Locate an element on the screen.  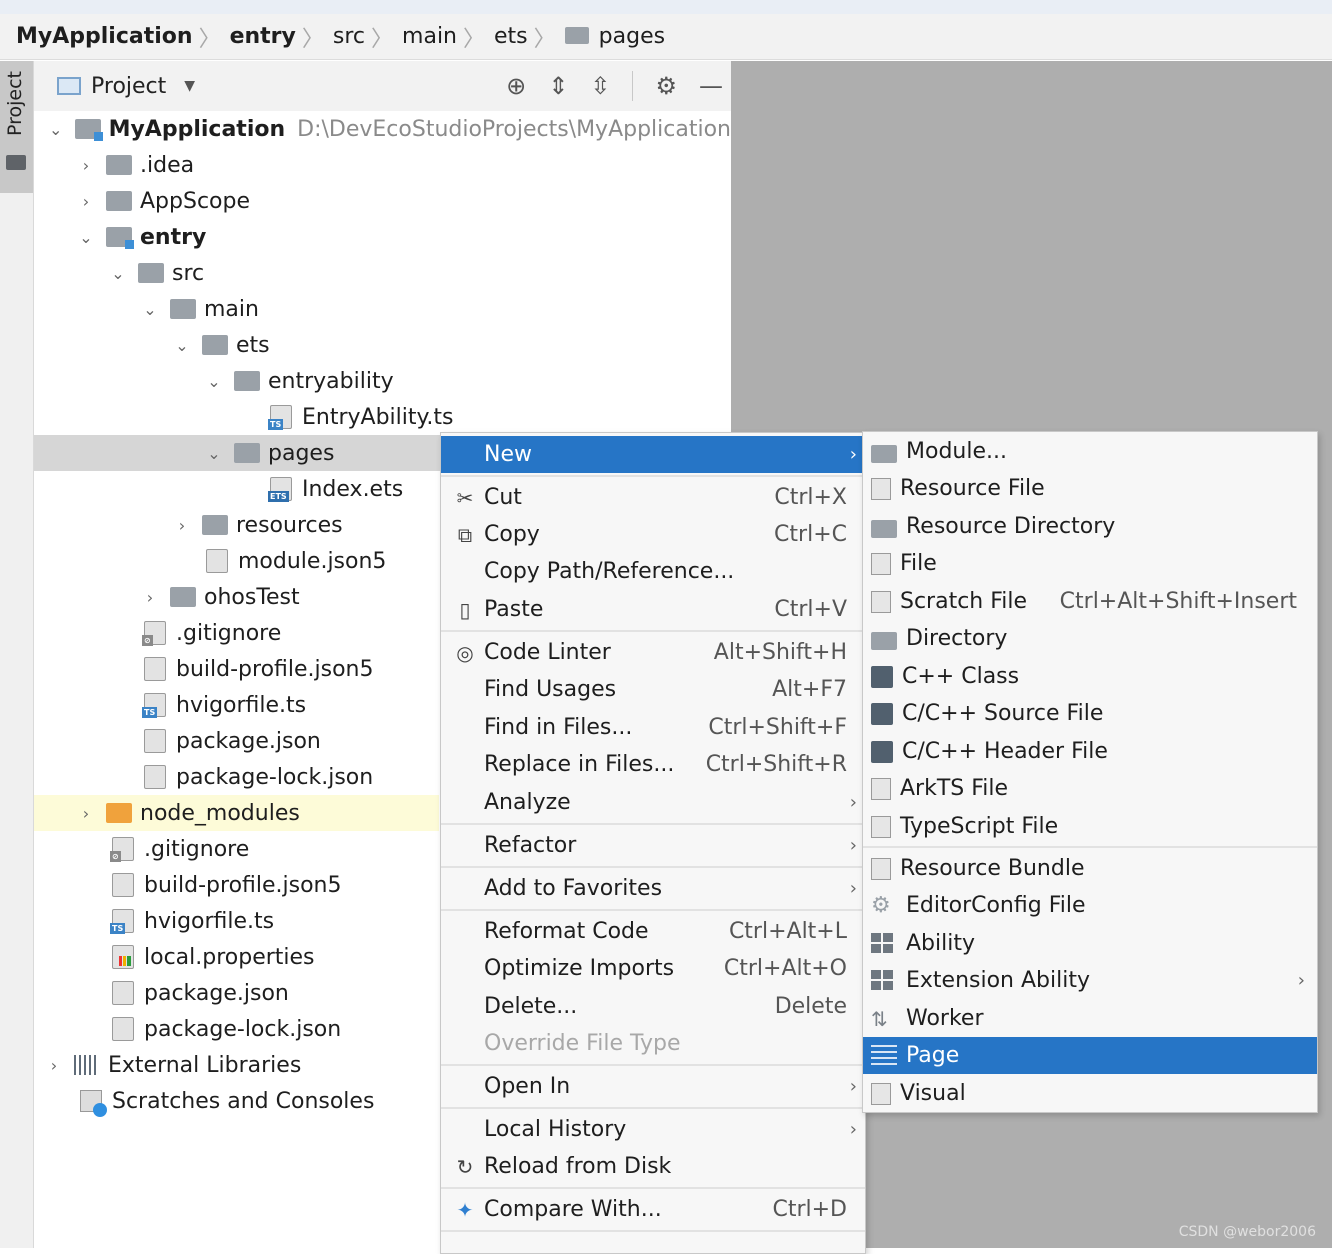
menu-item-open-in: Open In › is located at coordinates (653, 1086).